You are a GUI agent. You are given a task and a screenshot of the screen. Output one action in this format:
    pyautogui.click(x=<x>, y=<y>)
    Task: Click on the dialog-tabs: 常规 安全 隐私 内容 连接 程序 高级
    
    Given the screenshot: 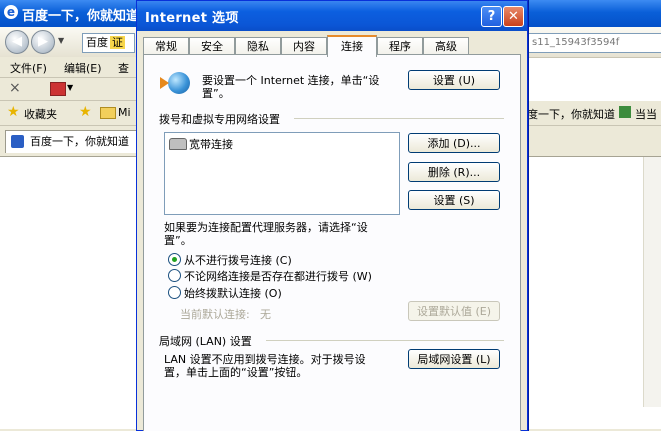 What is the action you would take?
    pyautogui.click(x=333, y=46)
    